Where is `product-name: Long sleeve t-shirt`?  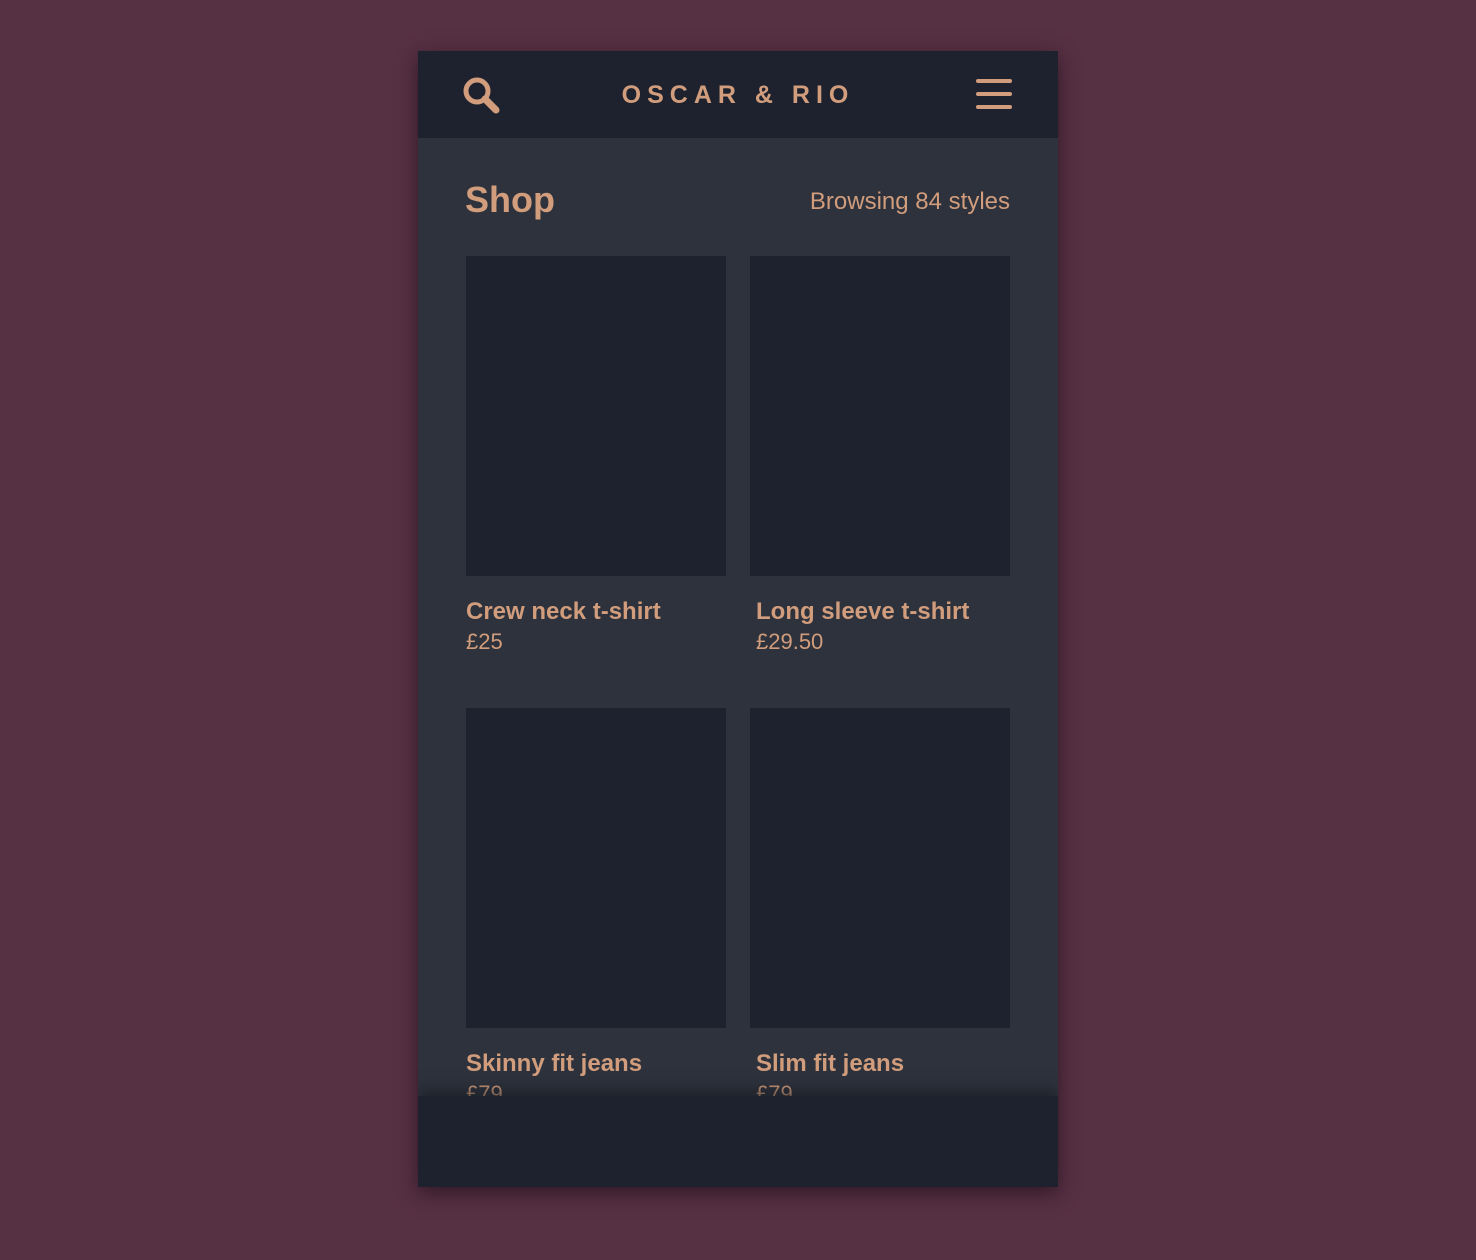
product-name: Long sleeve t-shirt is located at coordinates (862, 612).